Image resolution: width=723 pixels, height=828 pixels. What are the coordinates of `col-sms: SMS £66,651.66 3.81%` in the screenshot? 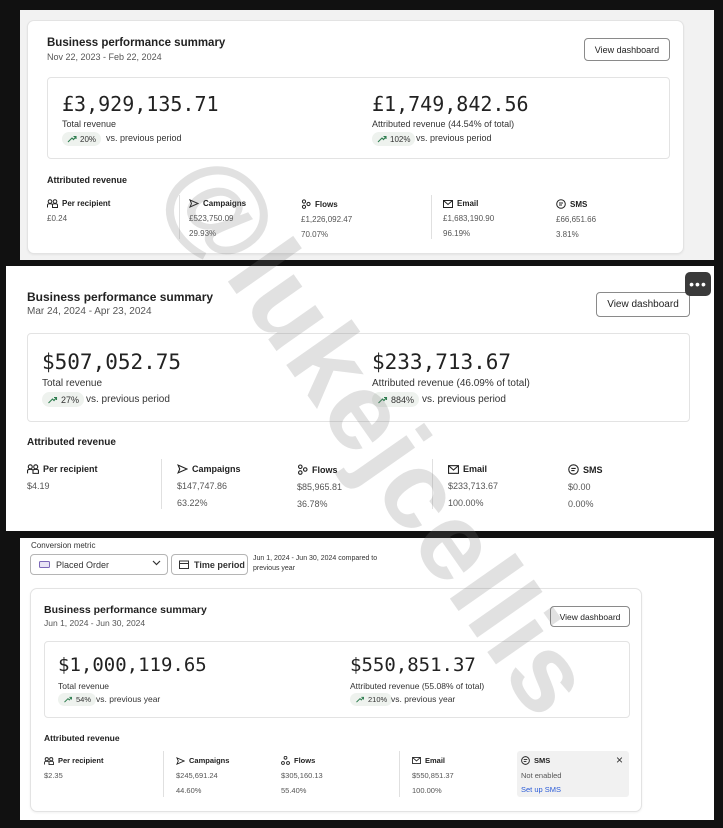 It's located at (576, 219).